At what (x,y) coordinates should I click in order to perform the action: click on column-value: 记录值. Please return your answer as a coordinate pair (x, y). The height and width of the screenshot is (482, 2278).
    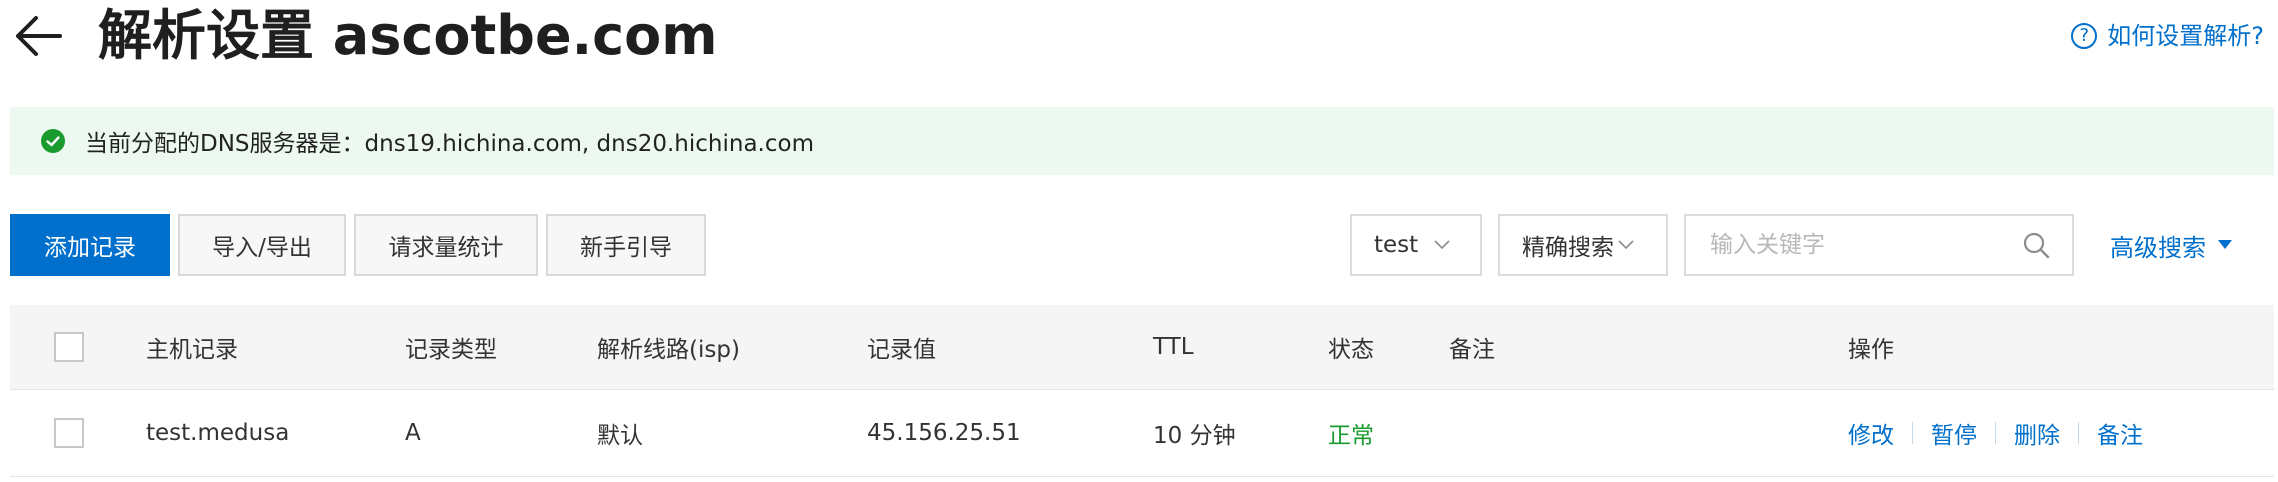
    Looking at the image, I should click on (901, 347).